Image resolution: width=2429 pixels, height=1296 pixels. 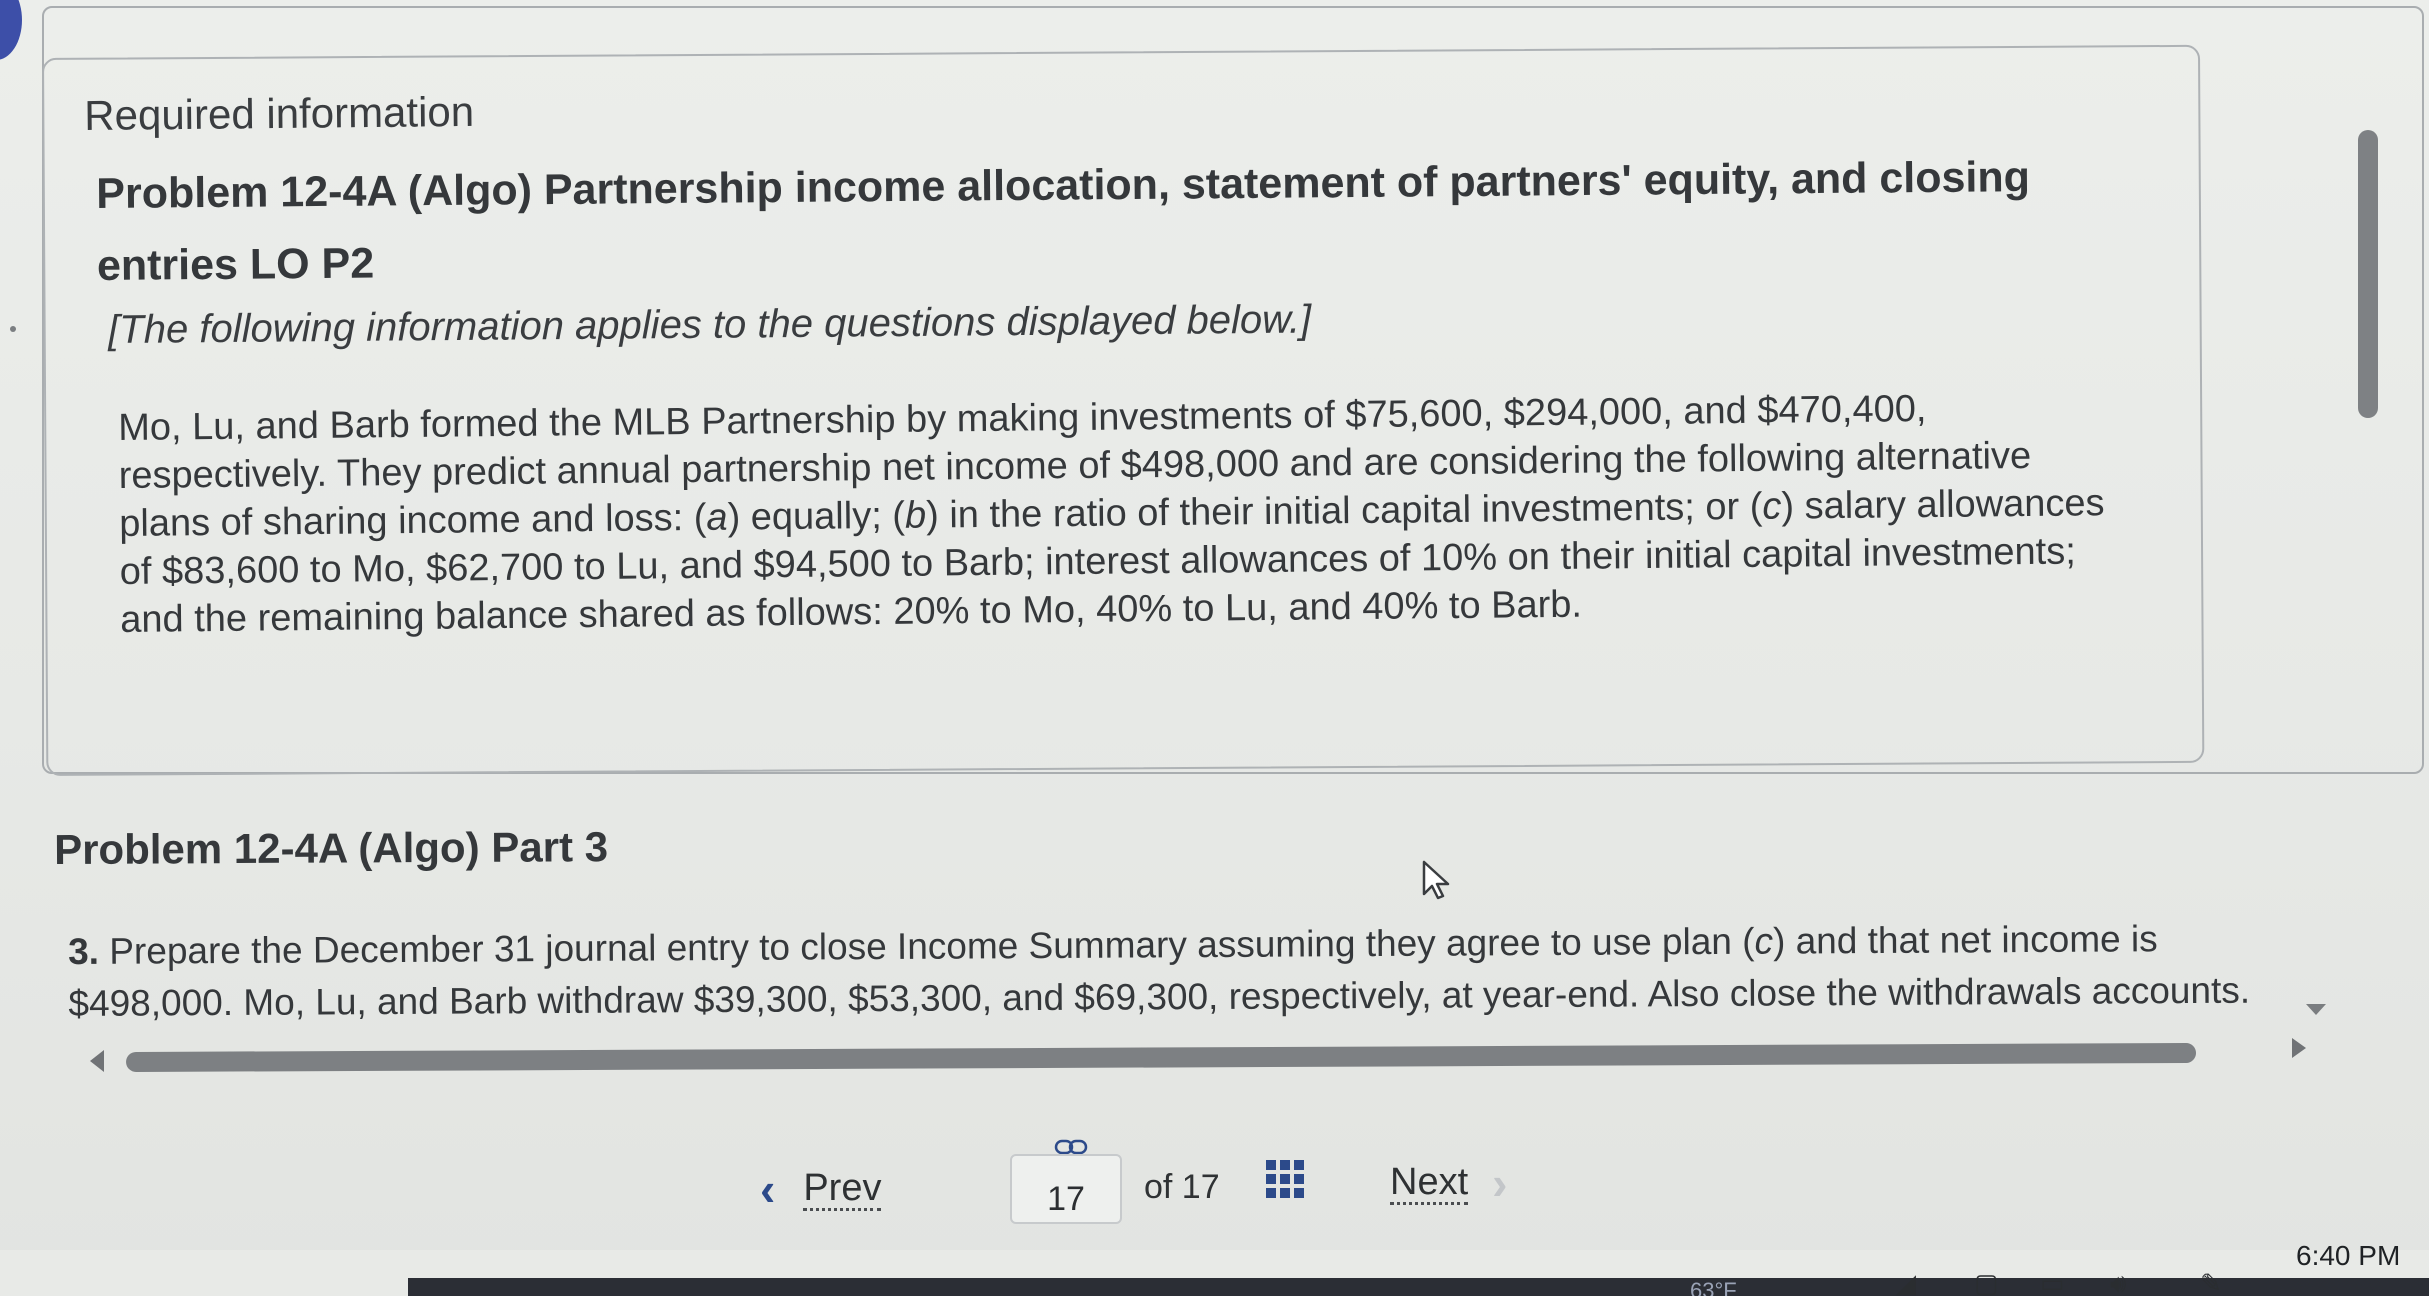 I want to click on next-button: Next ›, so click(x=1448, y=1183).